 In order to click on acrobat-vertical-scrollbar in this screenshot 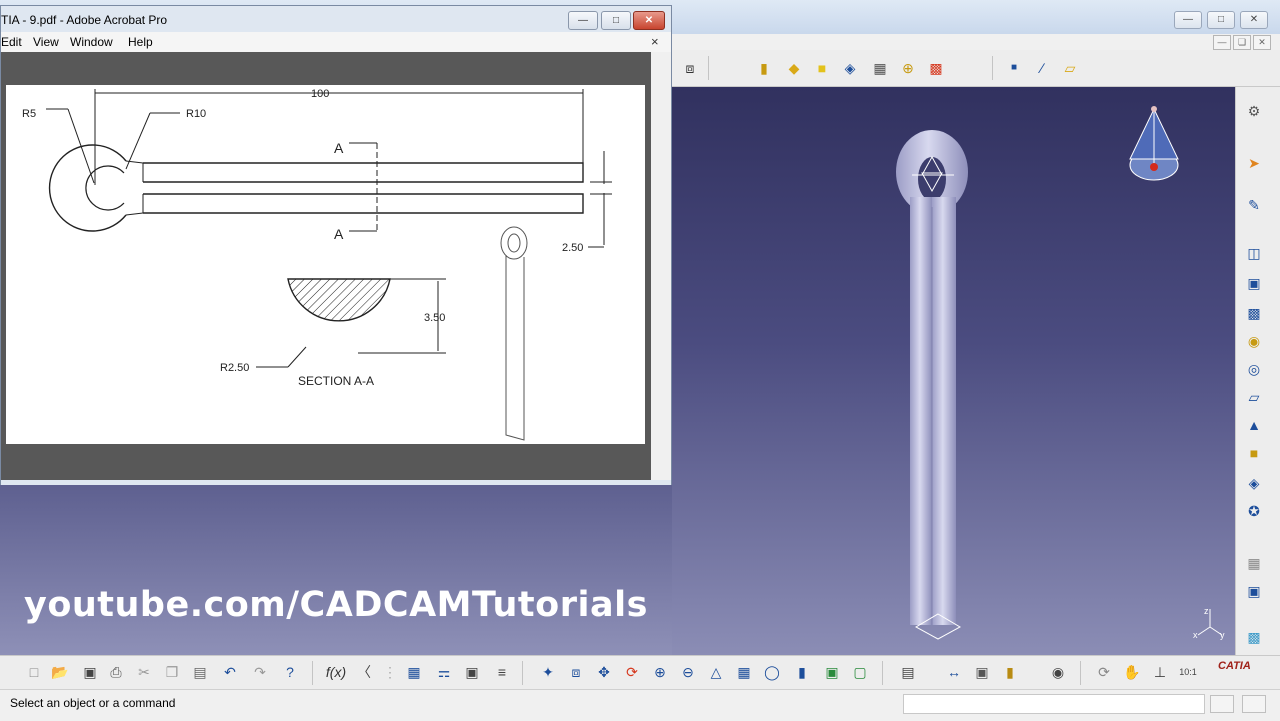, I will do `click(661, 266)`.